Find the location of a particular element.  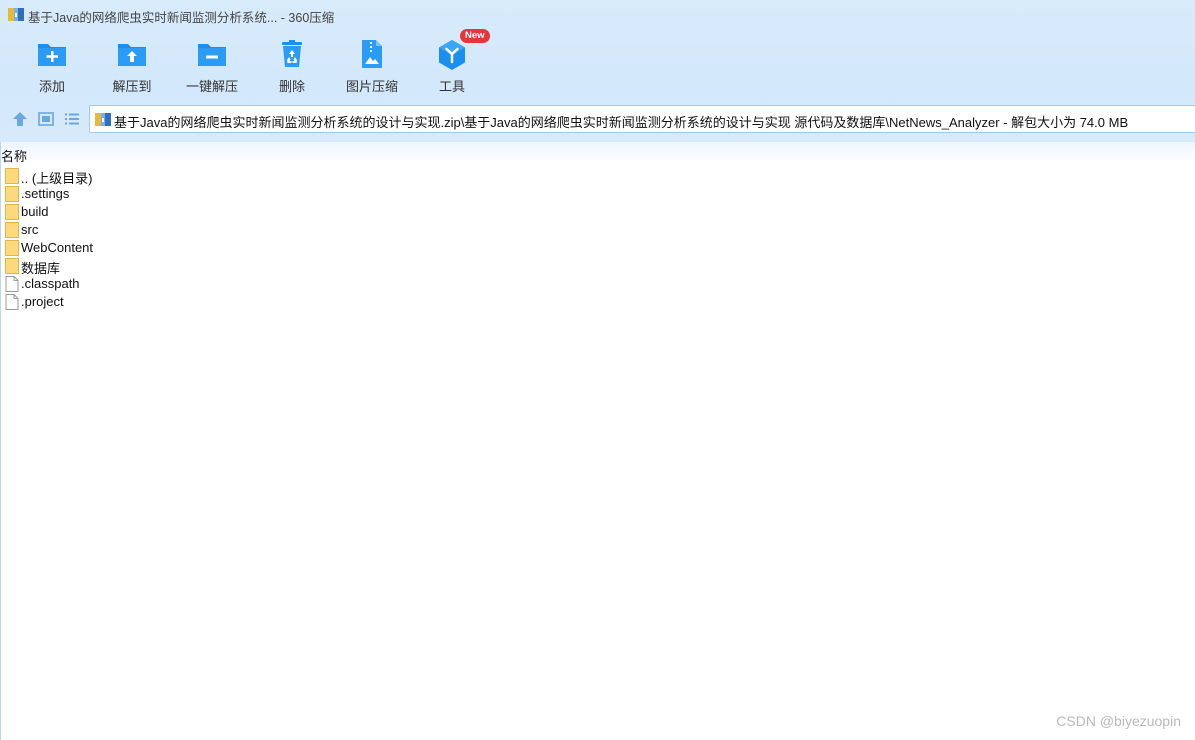

tools-cube-icon is located at coordinates (452, 55).